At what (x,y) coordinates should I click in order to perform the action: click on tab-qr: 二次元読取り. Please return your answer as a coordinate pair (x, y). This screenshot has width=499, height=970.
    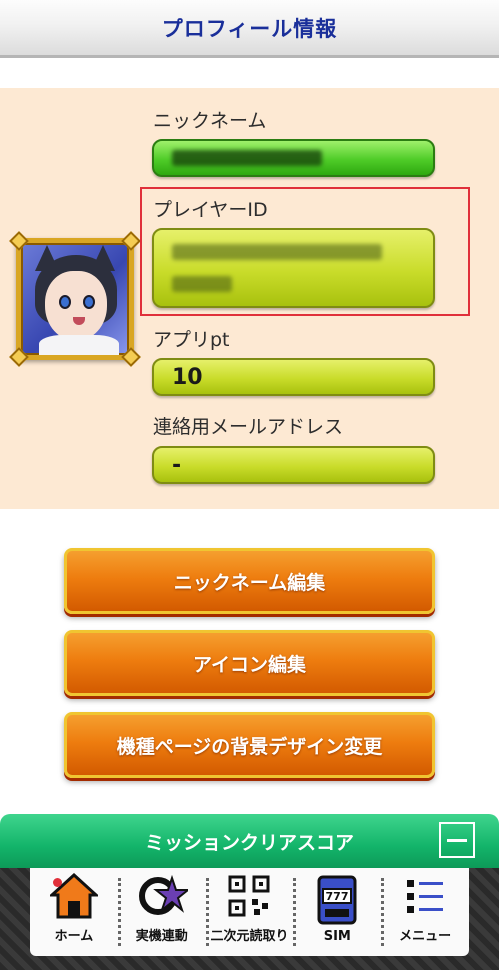
    Looking at the image, I should click on (249, 912).